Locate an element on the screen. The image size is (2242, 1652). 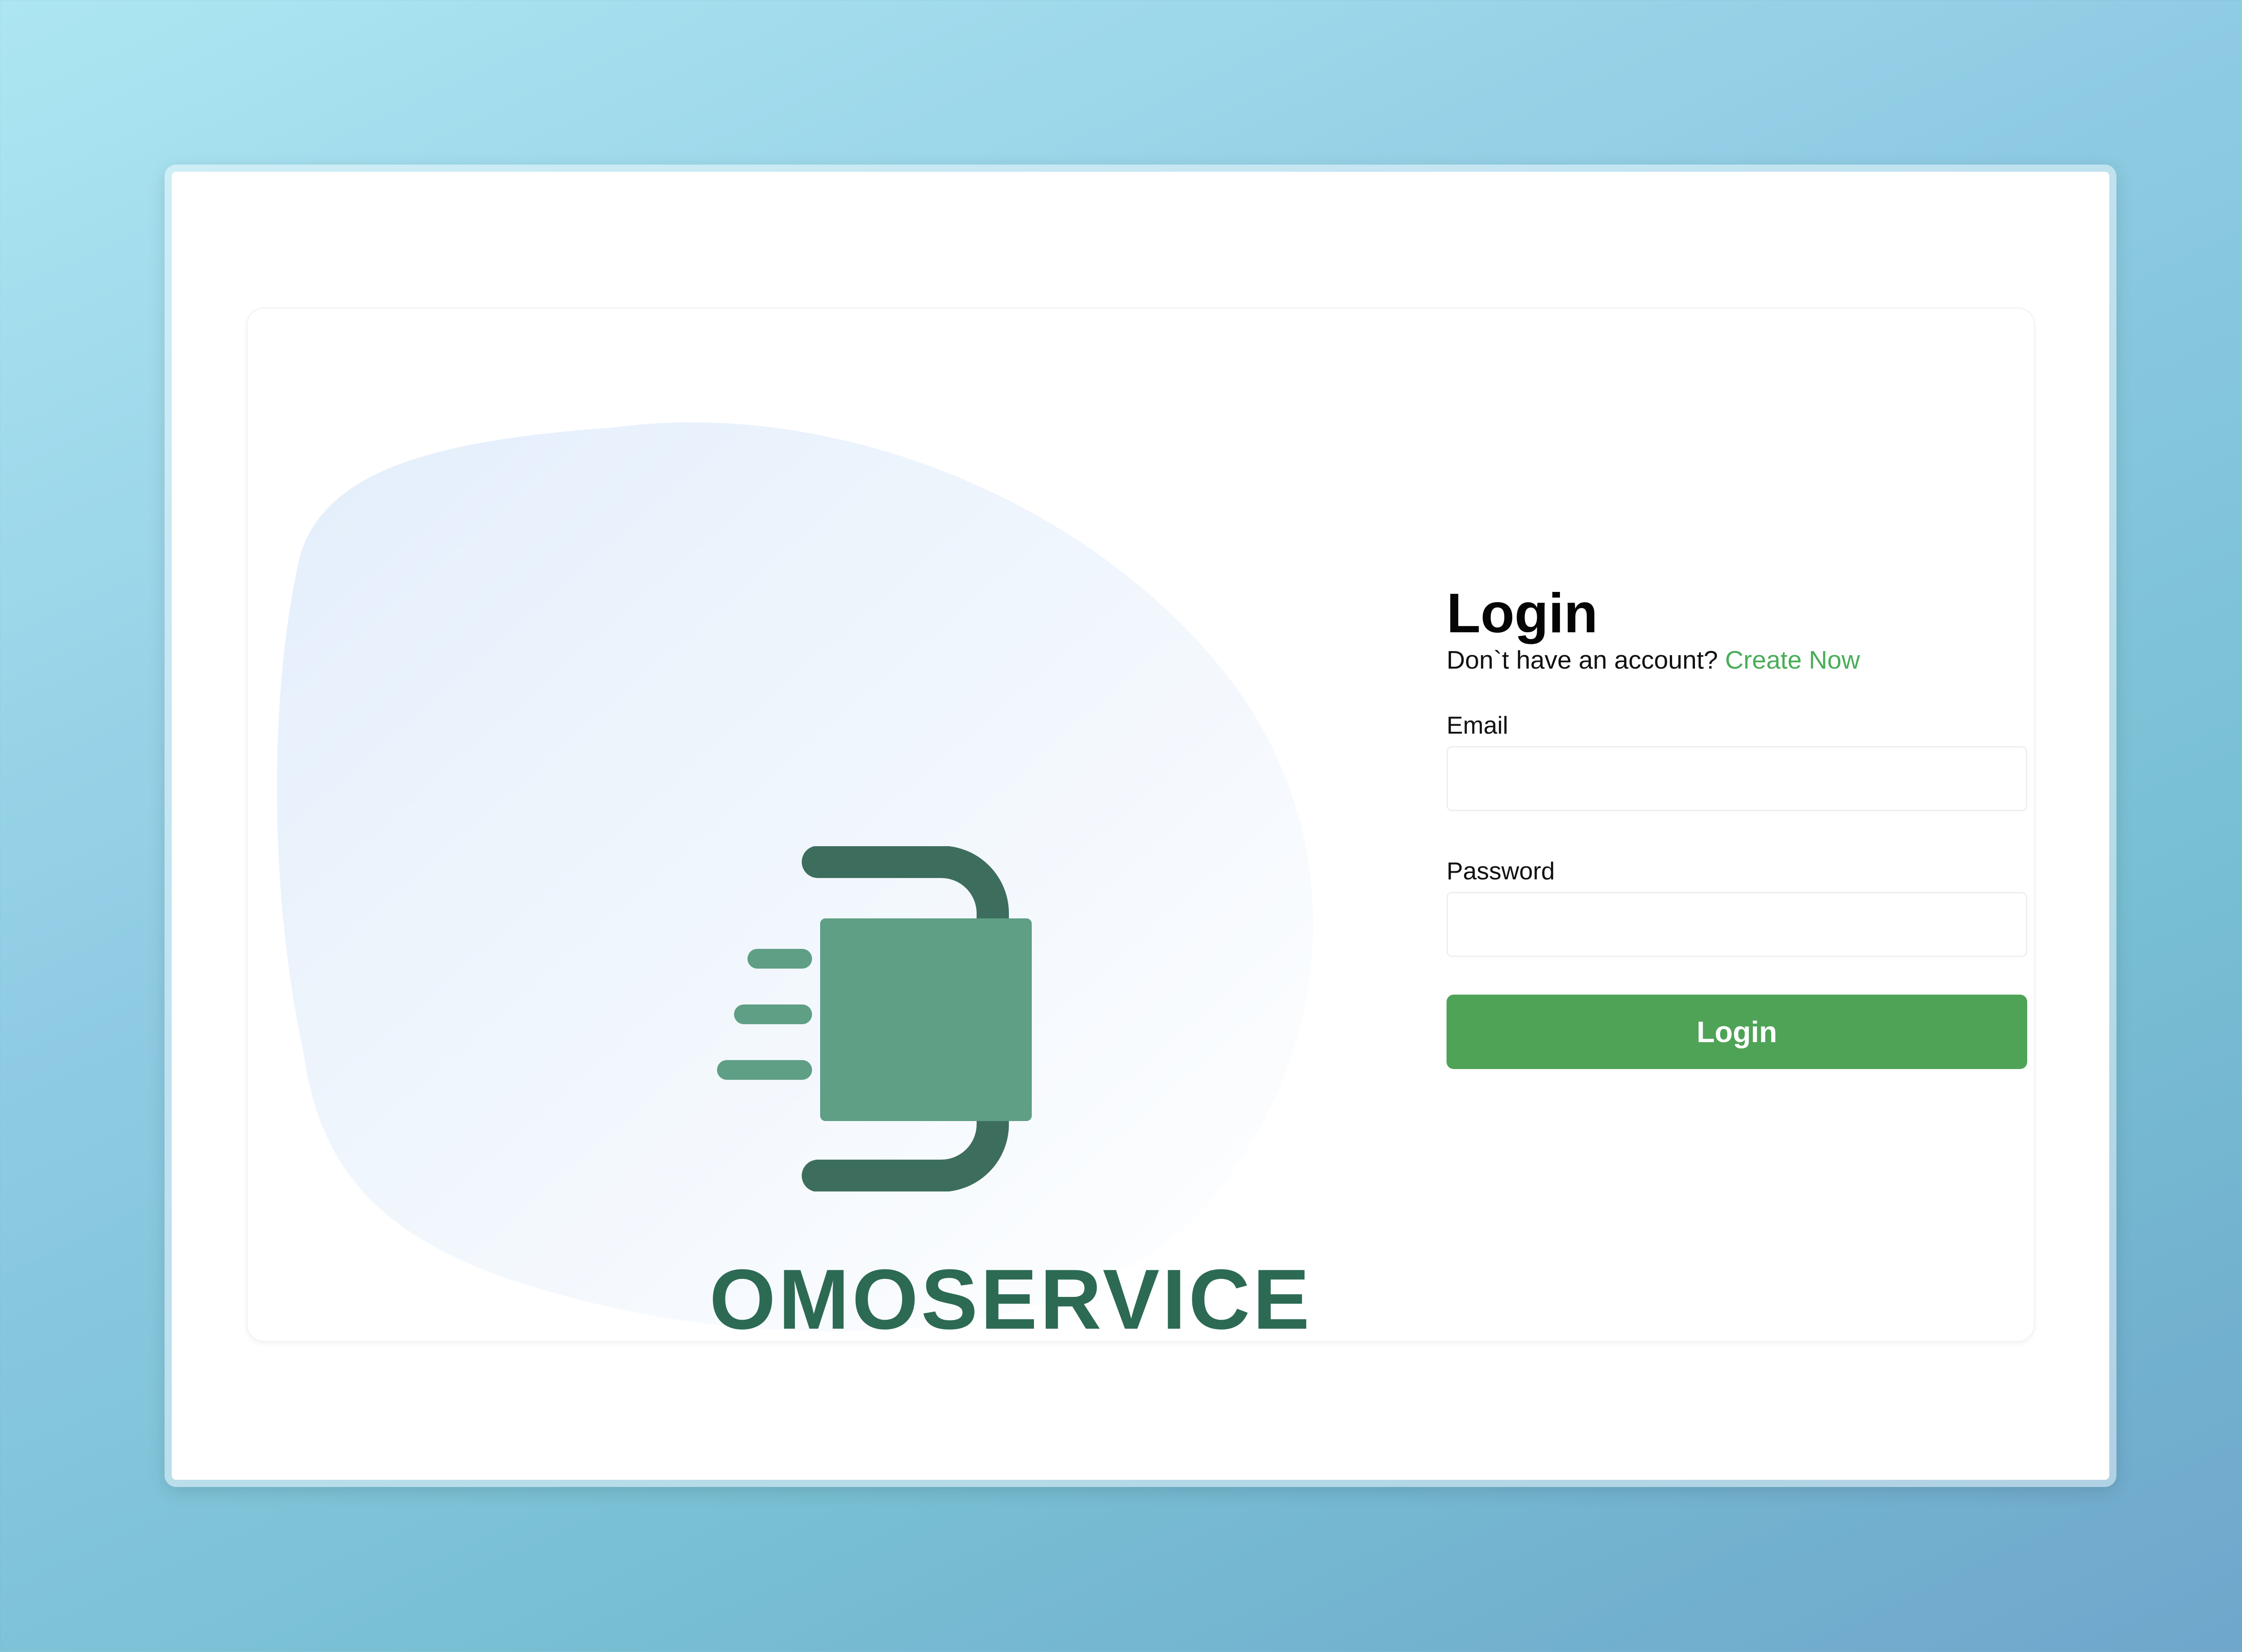
email-label: Email is located at coordinates (1478, 725).